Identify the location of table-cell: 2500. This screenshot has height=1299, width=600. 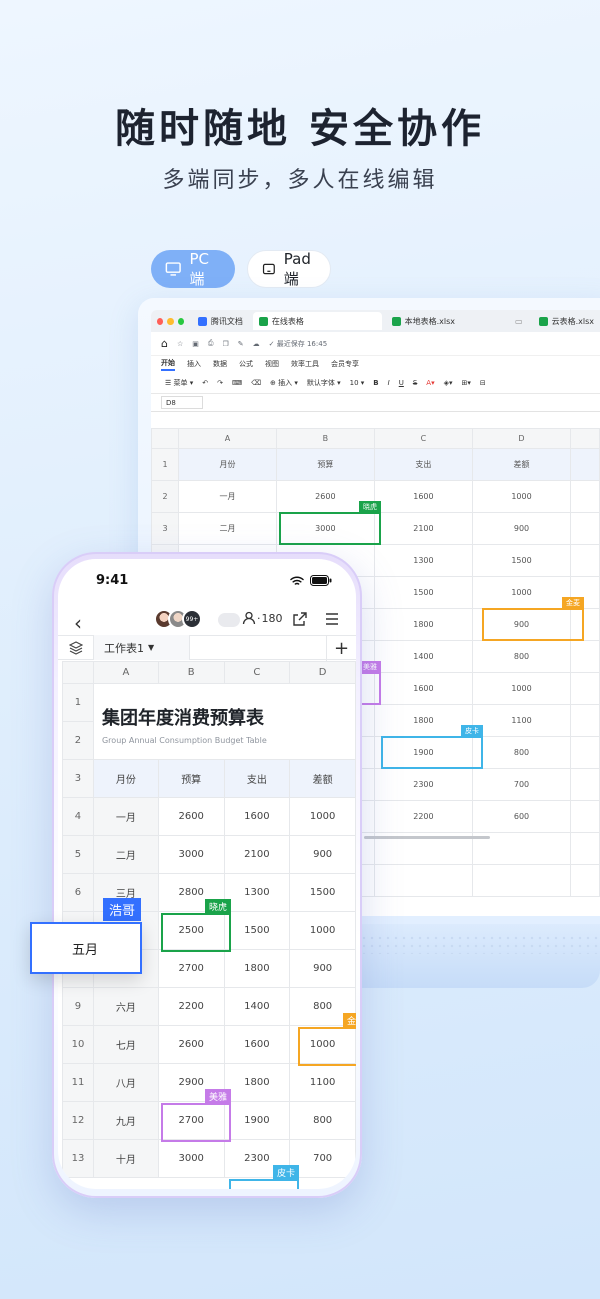
(191, 930).